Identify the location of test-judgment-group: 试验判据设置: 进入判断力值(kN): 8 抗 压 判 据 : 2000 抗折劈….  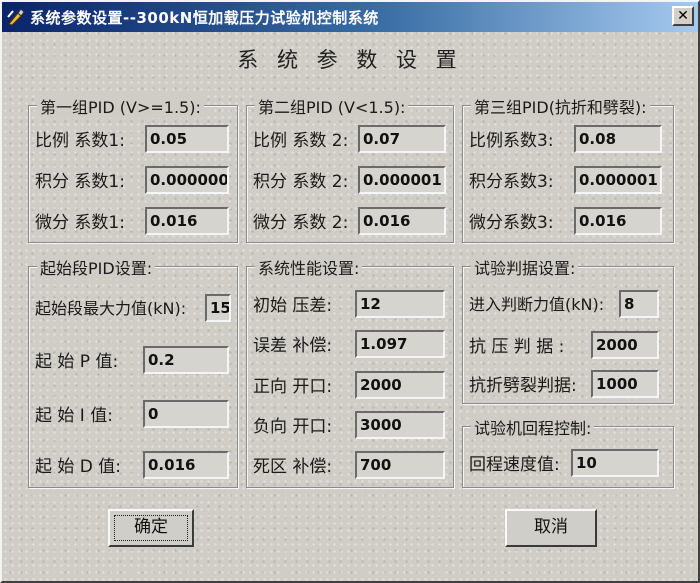
(568, 329).